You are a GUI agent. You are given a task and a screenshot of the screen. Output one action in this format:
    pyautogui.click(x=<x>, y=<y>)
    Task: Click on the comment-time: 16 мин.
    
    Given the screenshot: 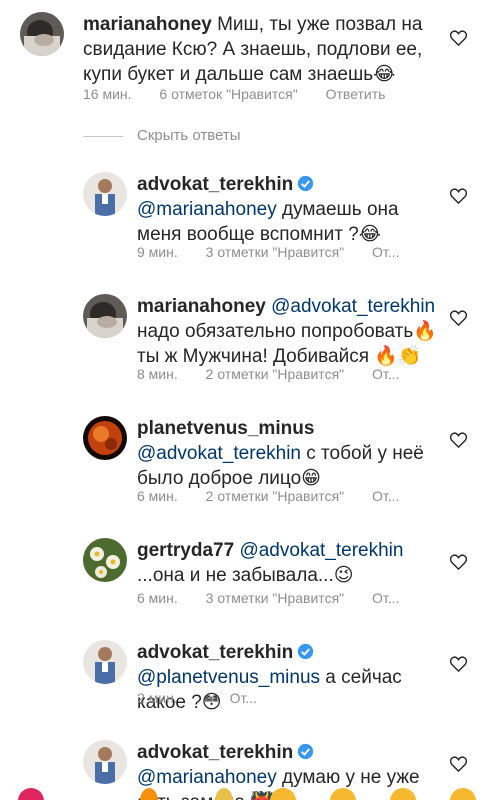 What is the action you would take?
    pyautogui.click(x=107, y=94)
    